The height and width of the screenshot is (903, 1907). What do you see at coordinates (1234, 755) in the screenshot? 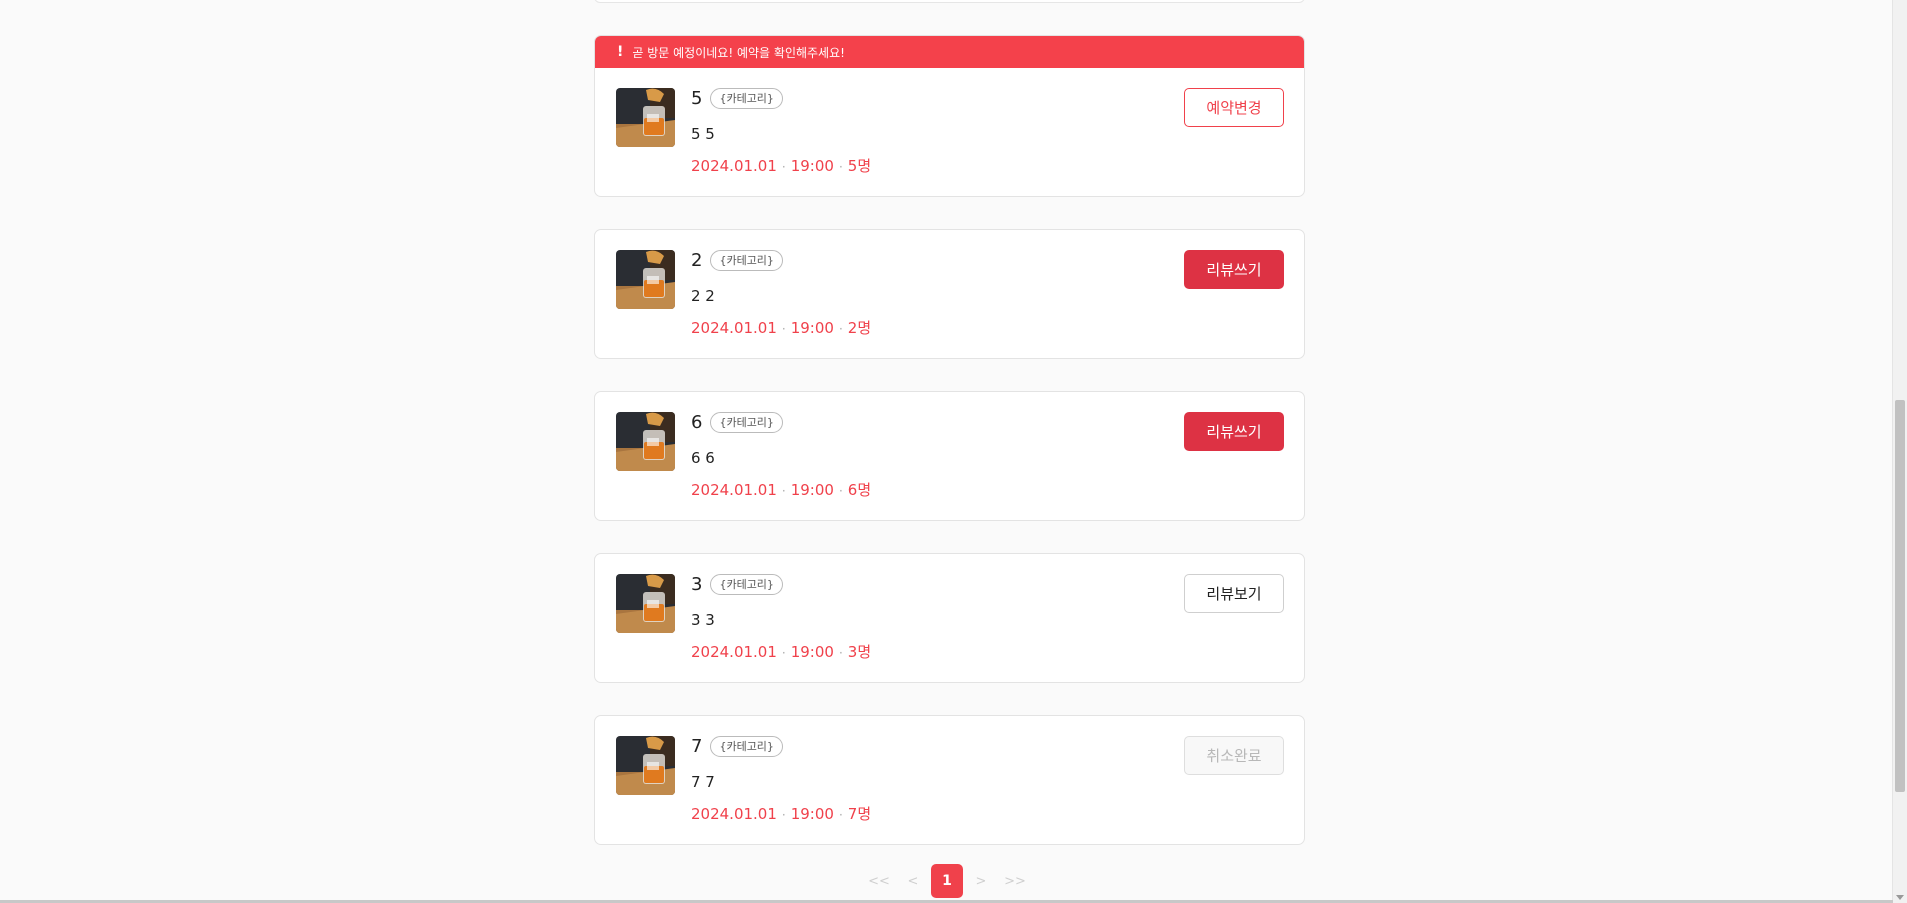
I see `cancelled-status-button: 취소완료` at bounding box center [1234, 755].